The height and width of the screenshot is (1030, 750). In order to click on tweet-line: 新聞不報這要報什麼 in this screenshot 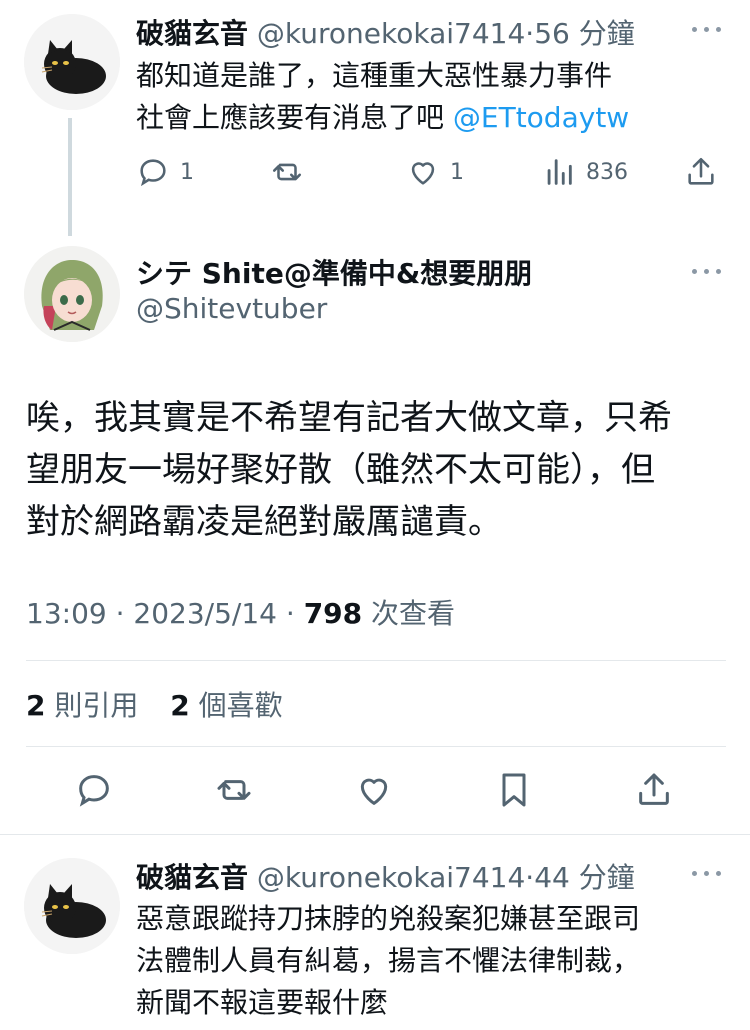, I will do `click(262, 1002)`.